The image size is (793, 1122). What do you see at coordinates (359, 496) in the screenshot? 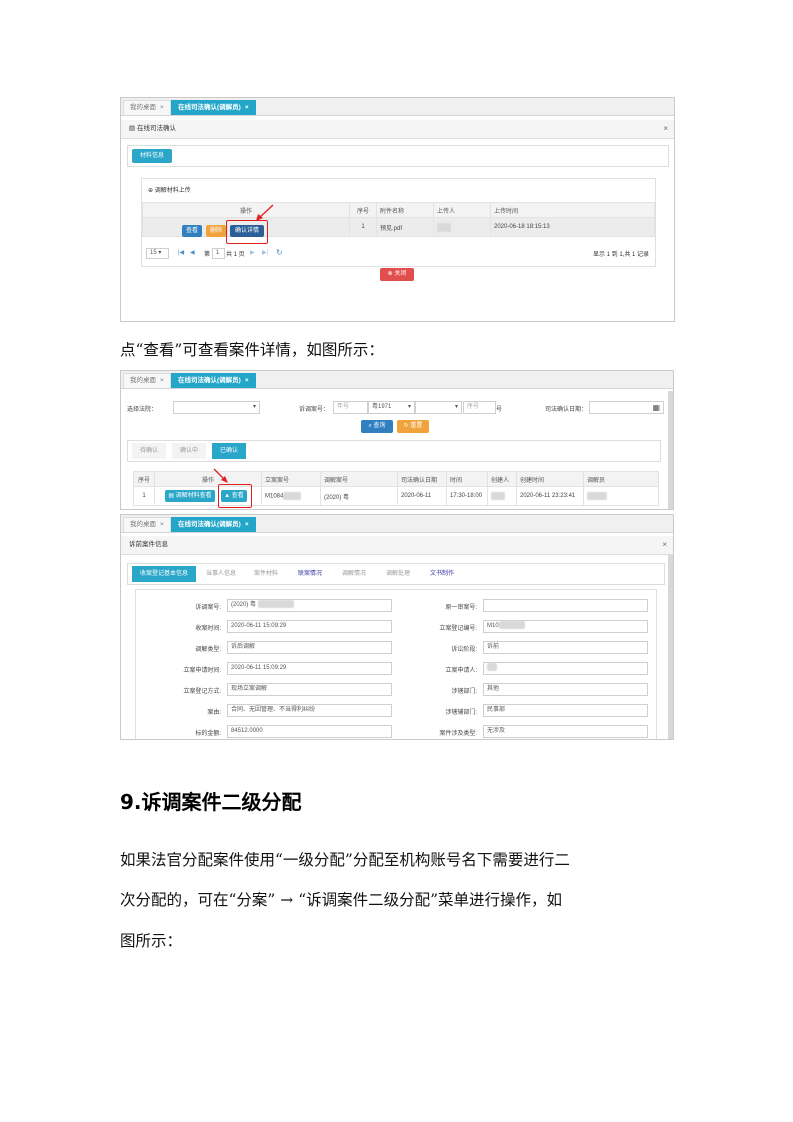
I see `row-mediation-no: (2020) 粤` at bounding box center [359, 496].